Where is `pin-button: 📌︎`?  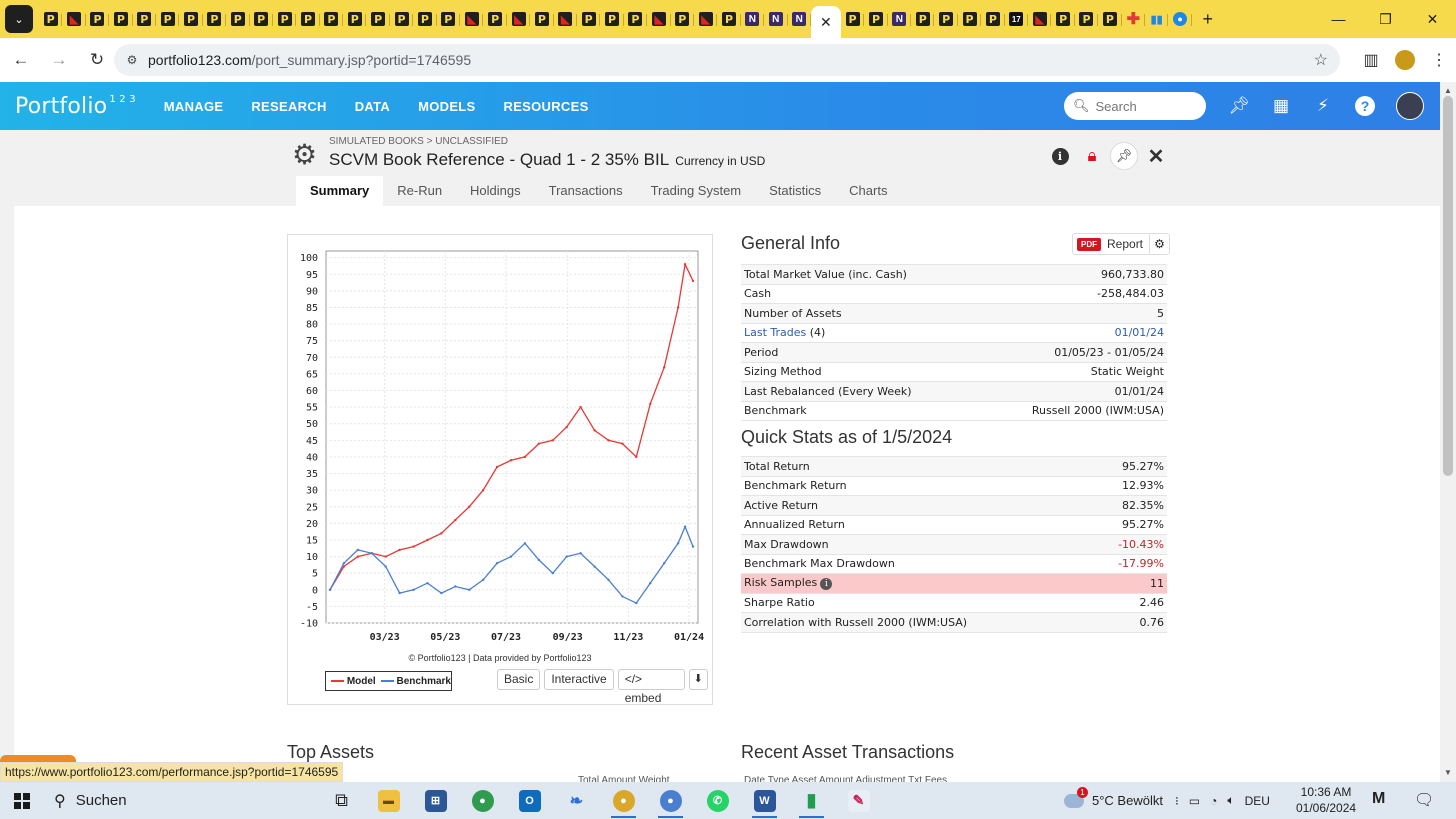
pin-button: 📌︎ is located at coordinates (1124, 156).